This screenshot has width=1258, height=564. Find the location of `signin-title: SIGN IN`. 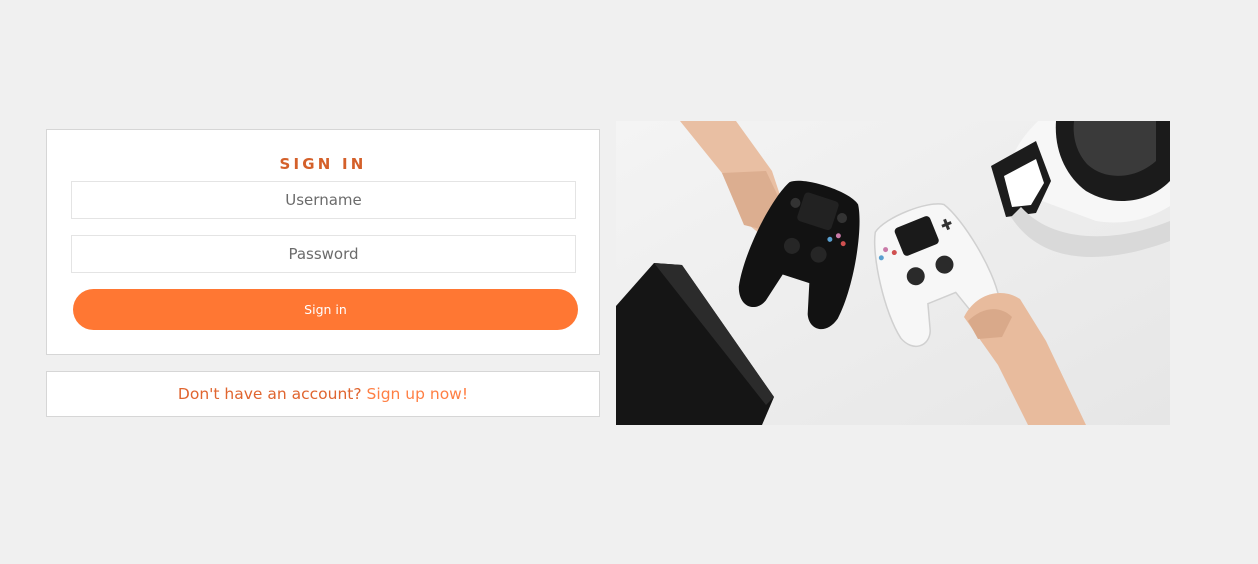

signin-title: SIGN IN is located at coordinates (323, 164).